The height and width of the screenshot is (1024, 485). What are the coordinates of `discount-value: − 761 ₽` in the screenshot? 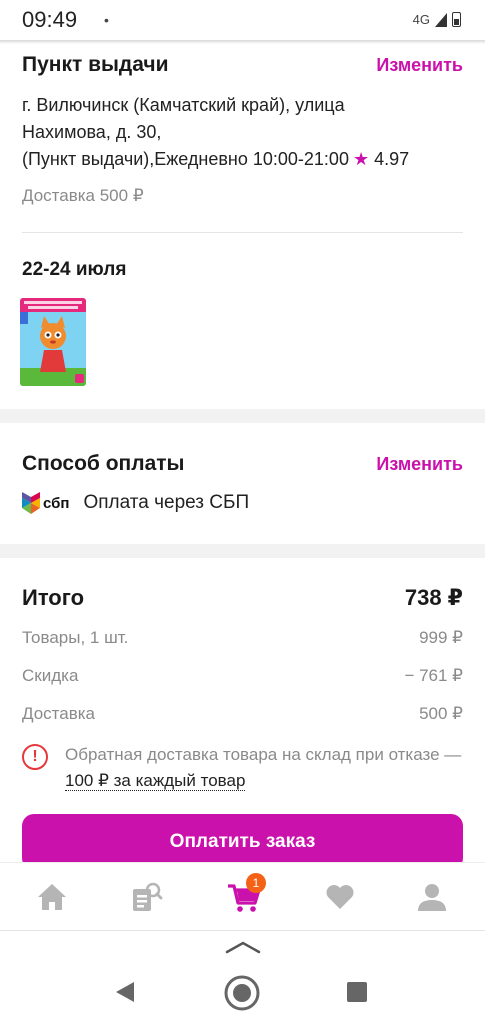 It's located at (433, 675).